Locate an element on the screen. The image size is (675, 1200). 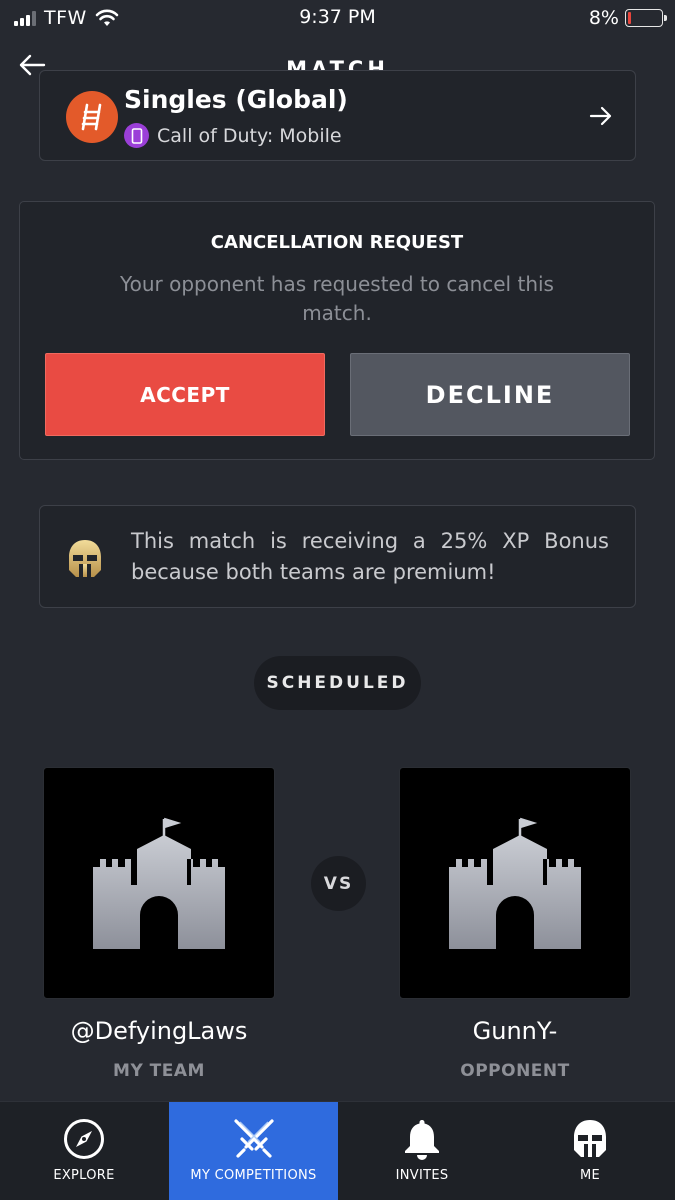
my-team-label: MY TEAM is located at coordinates (159, 1071).